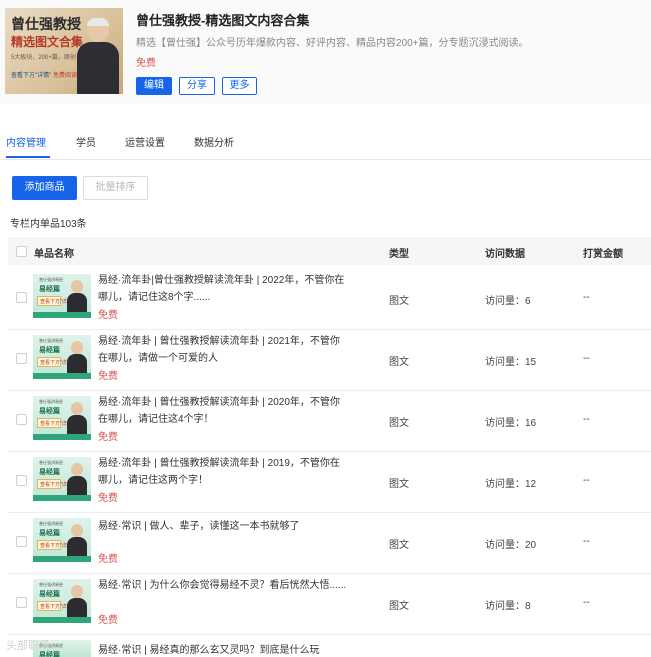 The image size is (651, 657). What do you see at coordinates (511, 423) in the screenshot?
I see `item-visits: 访问量：16` at bounding box center [511, 423].